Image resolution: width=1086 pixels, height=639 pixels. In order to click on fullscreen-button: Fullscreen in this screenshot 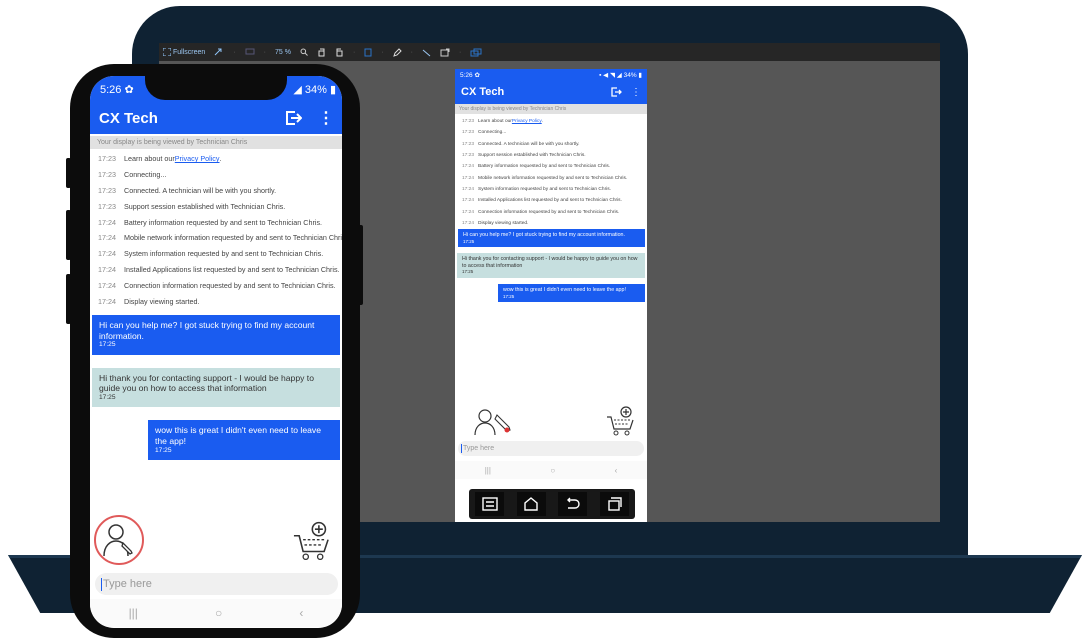, I will do `click(184, 52)`.